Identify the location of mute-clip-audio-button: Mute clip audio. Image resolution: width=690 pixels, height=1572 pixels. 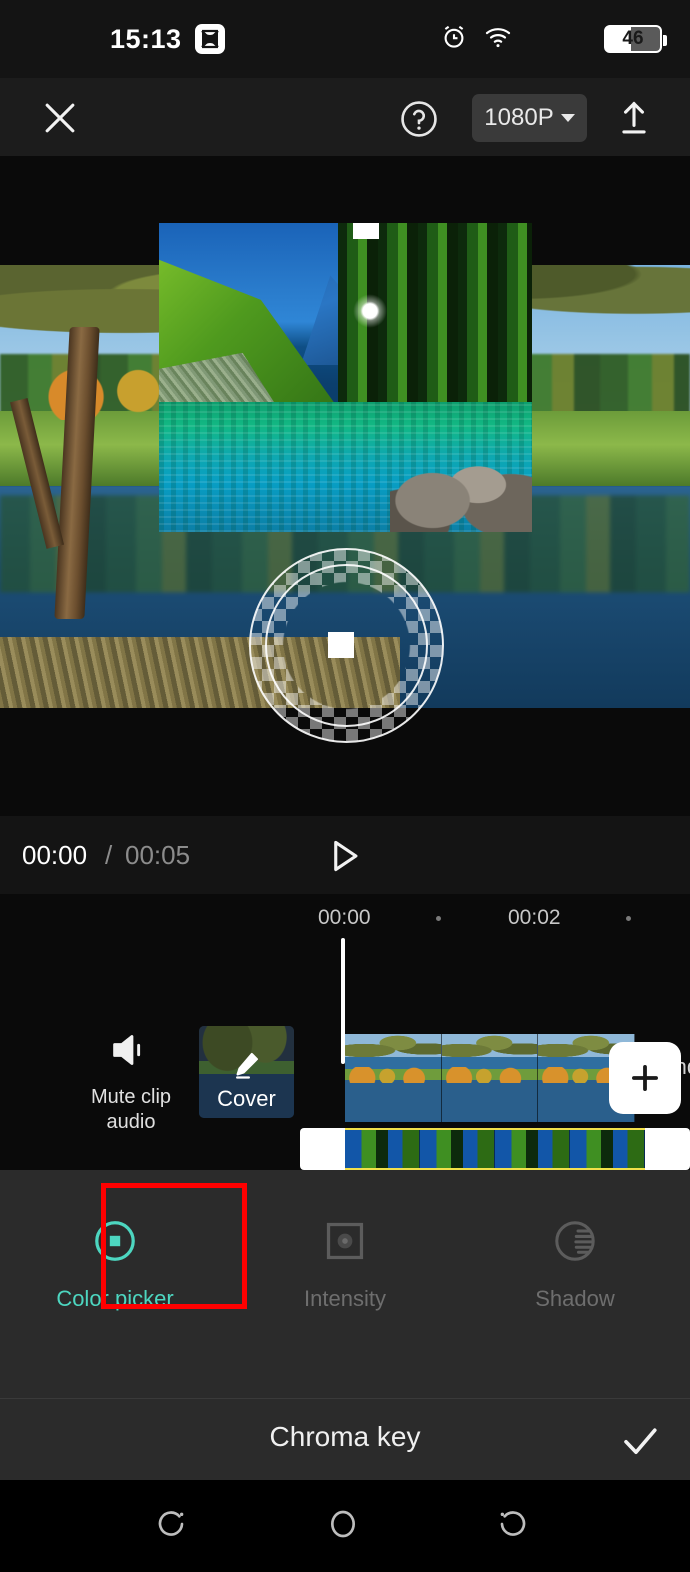
(131, 1082).